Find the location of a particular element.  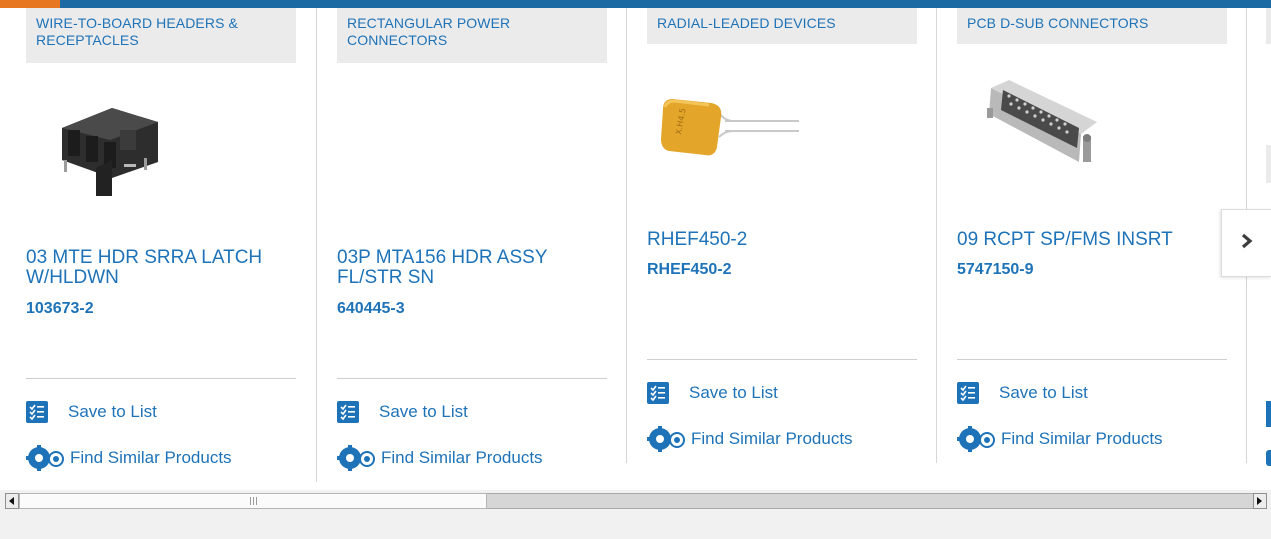

part-number-link: 5747150-9 is located at coordinates (995, 270).